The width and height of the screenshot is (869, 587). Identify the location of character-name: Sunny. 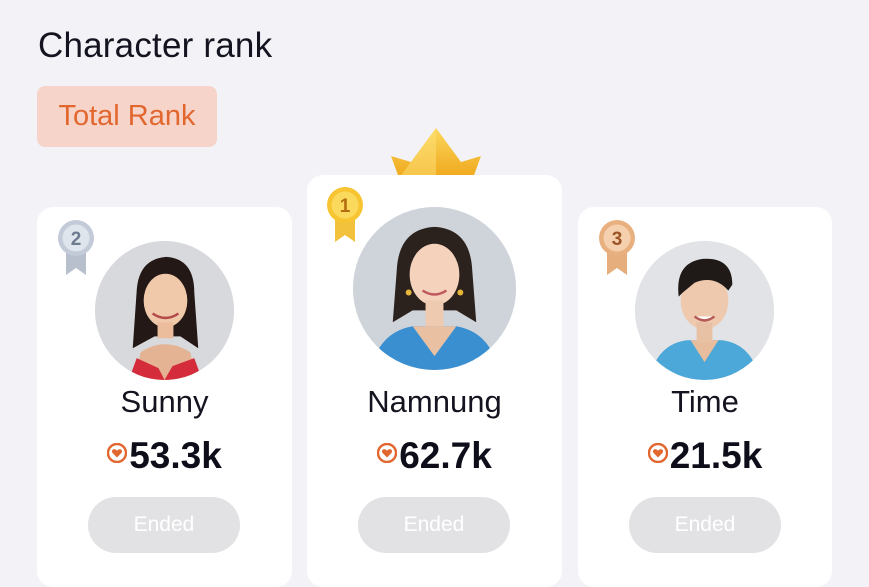
(164, 401).